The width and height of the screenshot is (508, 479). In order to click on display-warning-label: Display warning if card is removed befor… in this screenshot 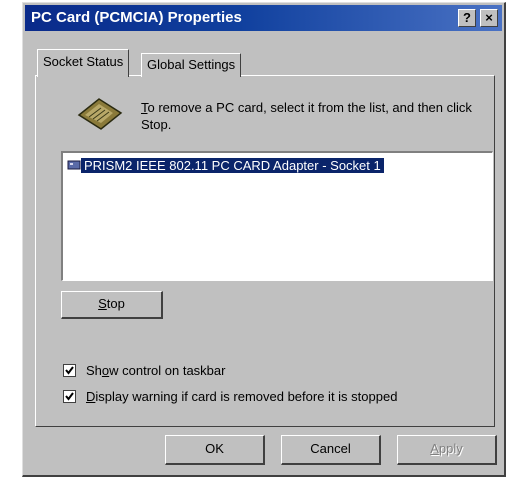, I will do `click(242, 396)`.